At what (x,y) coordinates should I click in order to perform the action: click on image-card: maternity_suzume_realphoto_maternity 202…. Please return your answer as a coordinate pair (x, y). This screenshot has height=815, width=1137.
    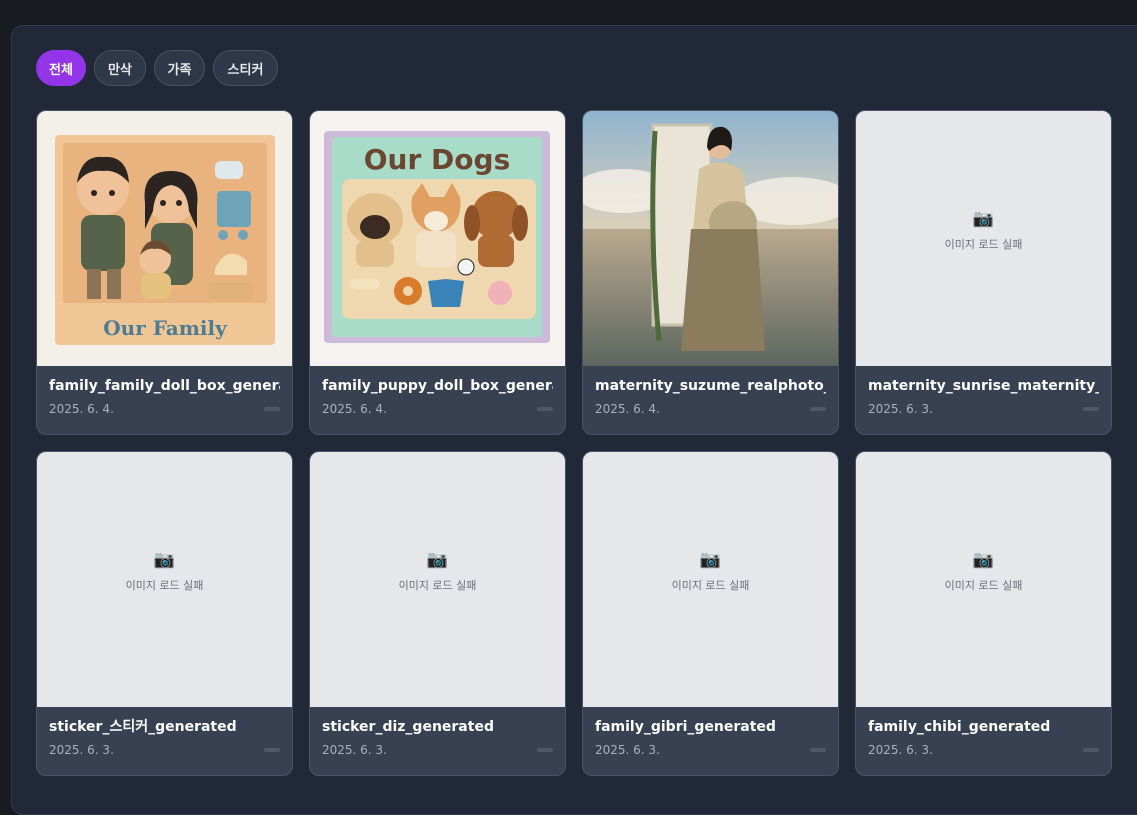
    Looking at the image, I should click on (710, 272).